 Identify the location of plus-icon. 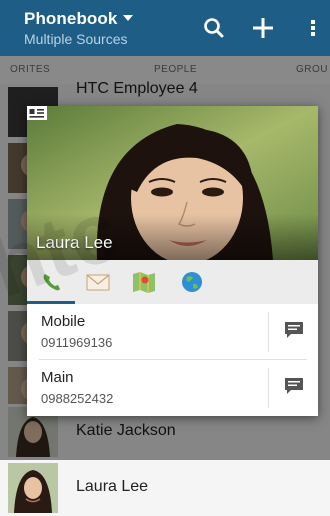
(263, 28).